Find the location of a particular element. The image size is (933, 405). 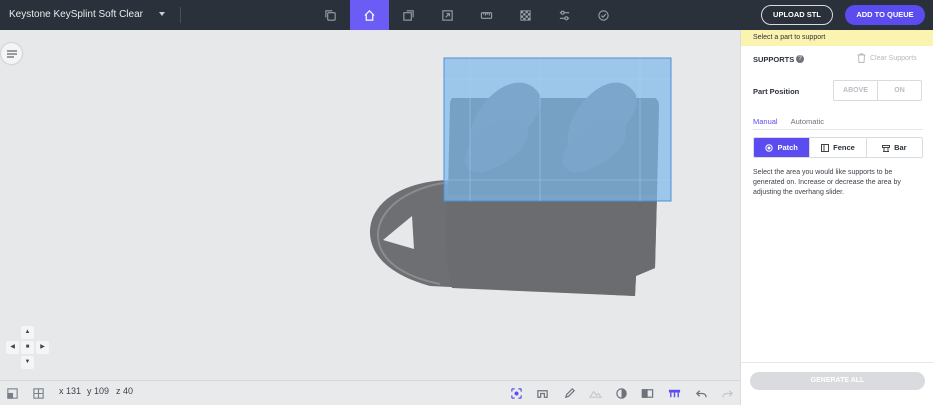

grid-view-icon is located at coordinates (38, 393).